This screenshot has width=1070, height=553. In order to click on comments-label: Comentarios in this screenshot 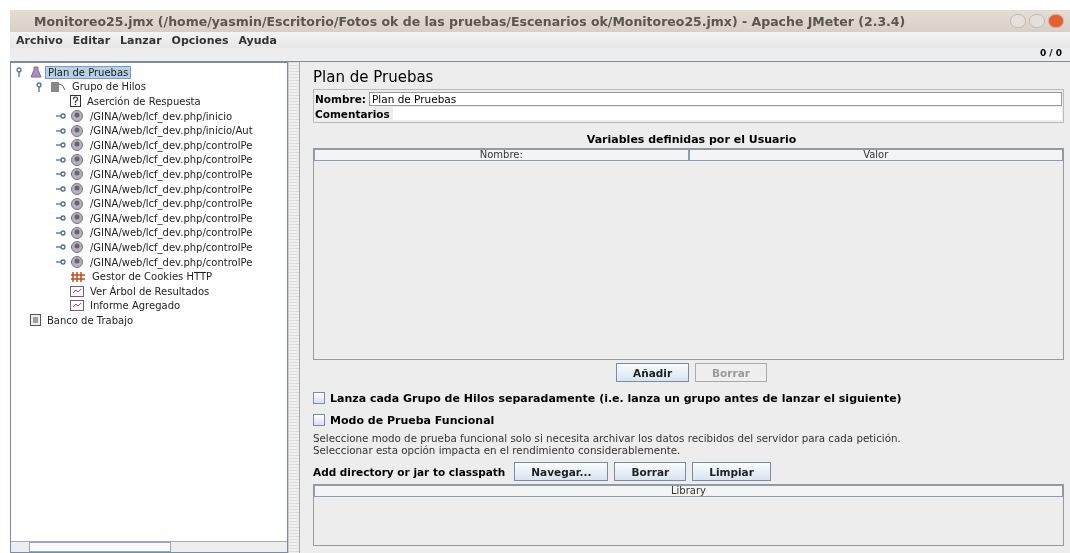, I will do `click(352, 113)`.